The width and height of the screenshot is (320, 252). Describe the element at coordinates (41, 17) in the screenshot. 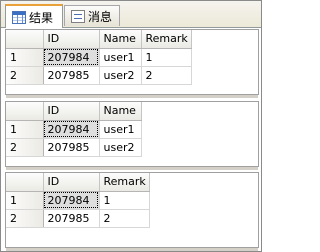

I see `tab-results-label: 结果` at that location.